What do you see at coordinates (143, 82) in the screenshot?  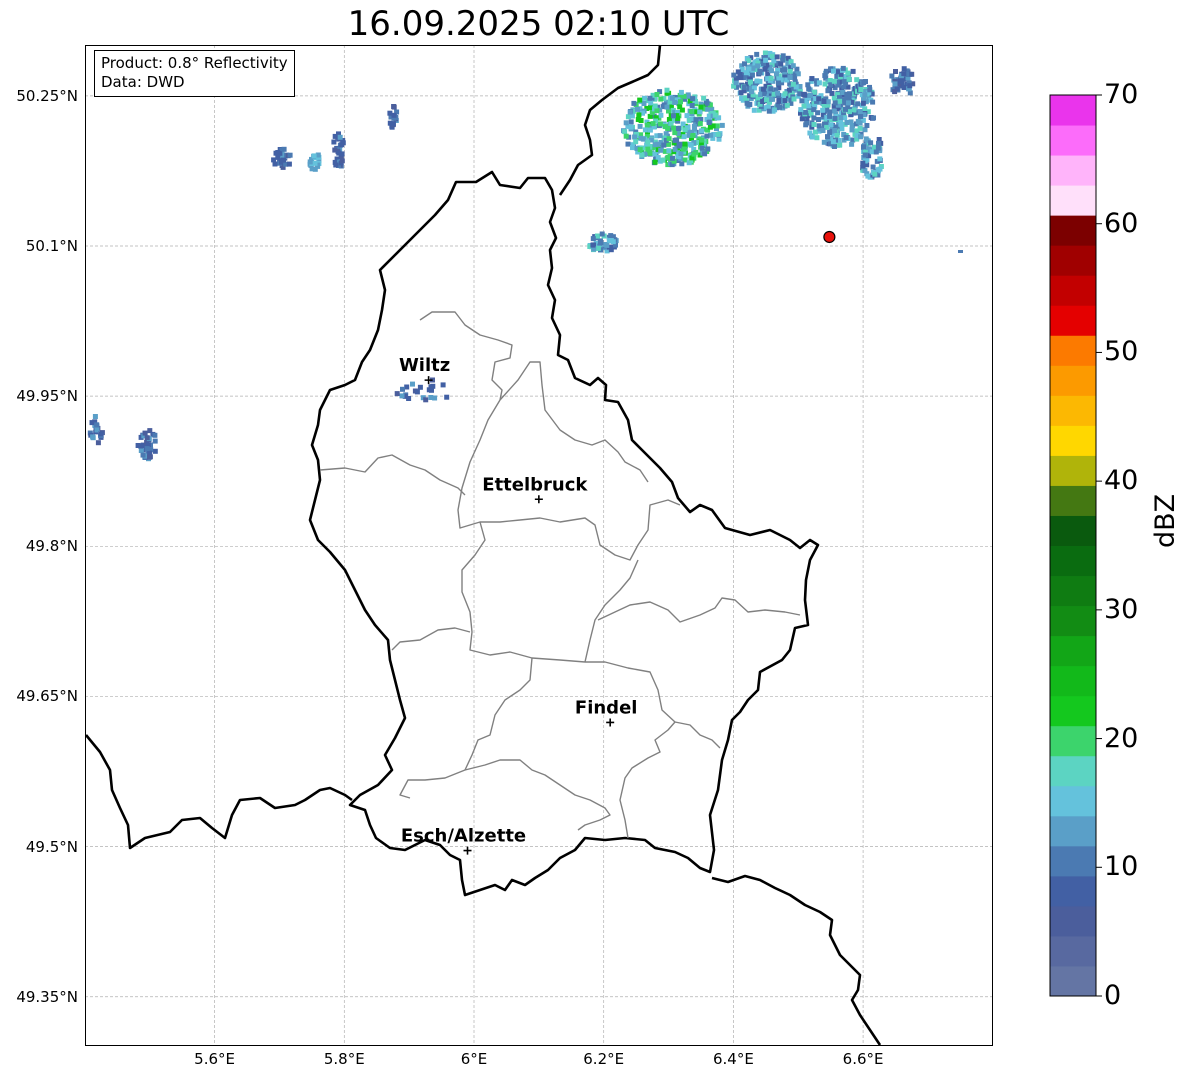 I see `data-source-label: Data: DWD` at bounding box center [143, 82].